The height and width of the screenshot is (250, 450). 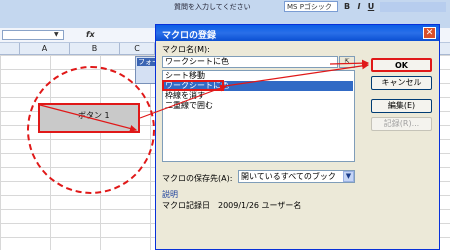 I want to click on annotation-arrow-to-list, so click(x=183, y=101).